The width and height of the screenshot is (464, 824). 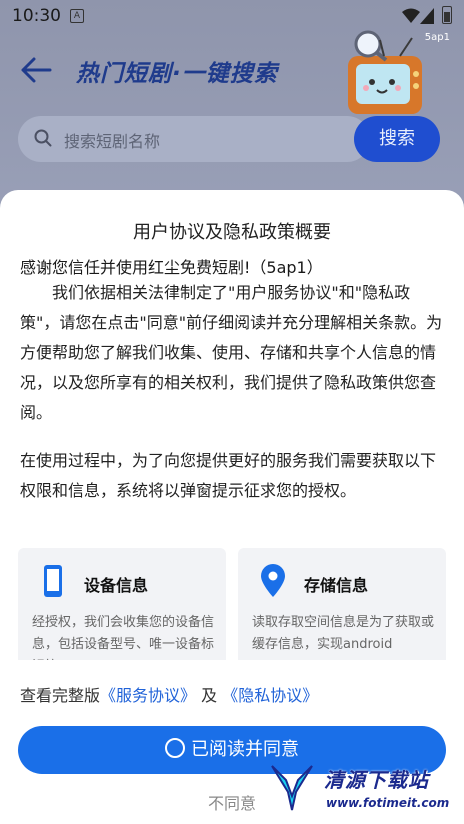 What do you see at coordinates (60, 695) in the screenshot?
I see `links-prefix: 查看完整版` at bounding box center [60, 695].